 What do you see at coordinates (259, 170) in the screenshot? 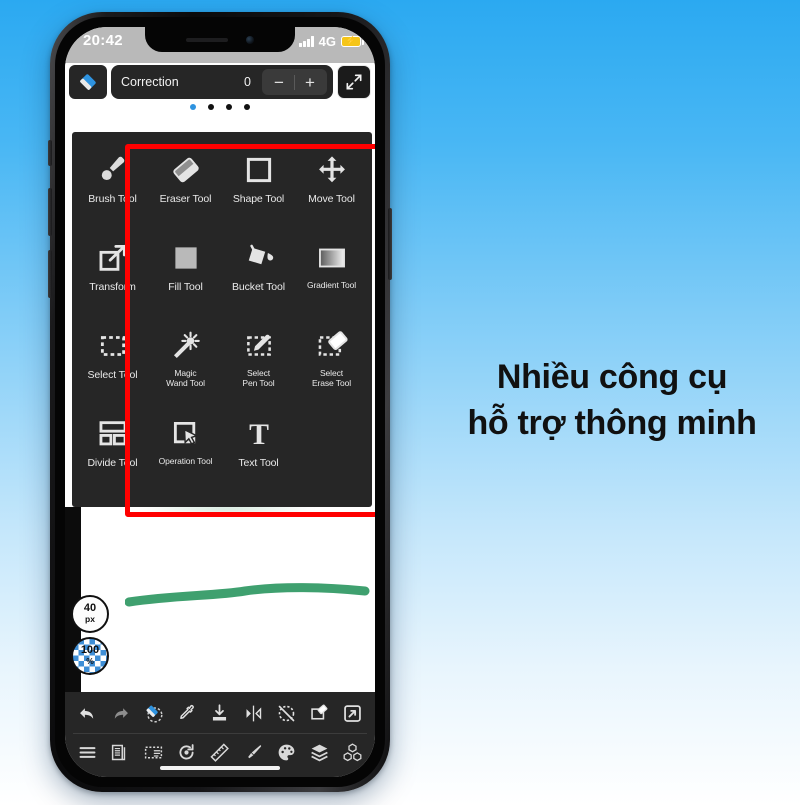
I see `square-outline-icon` at bounding box center [259, 170].